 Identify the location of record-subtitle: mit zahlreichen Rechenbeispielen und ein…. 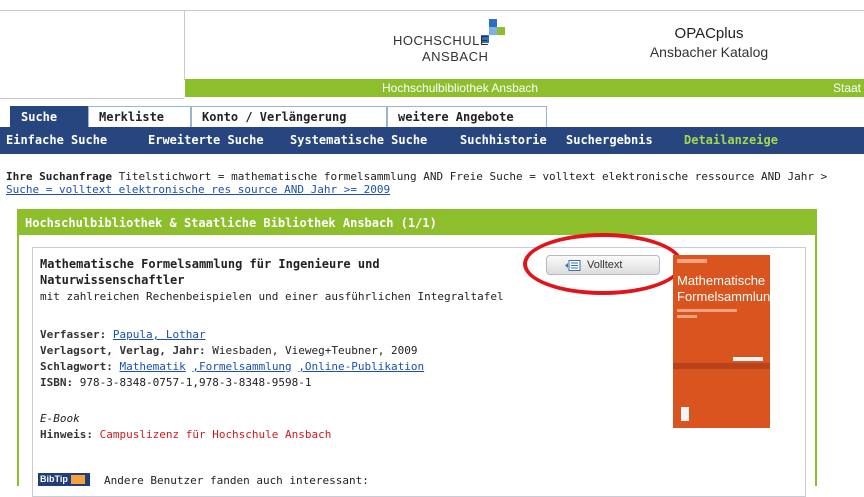
(272, 296).